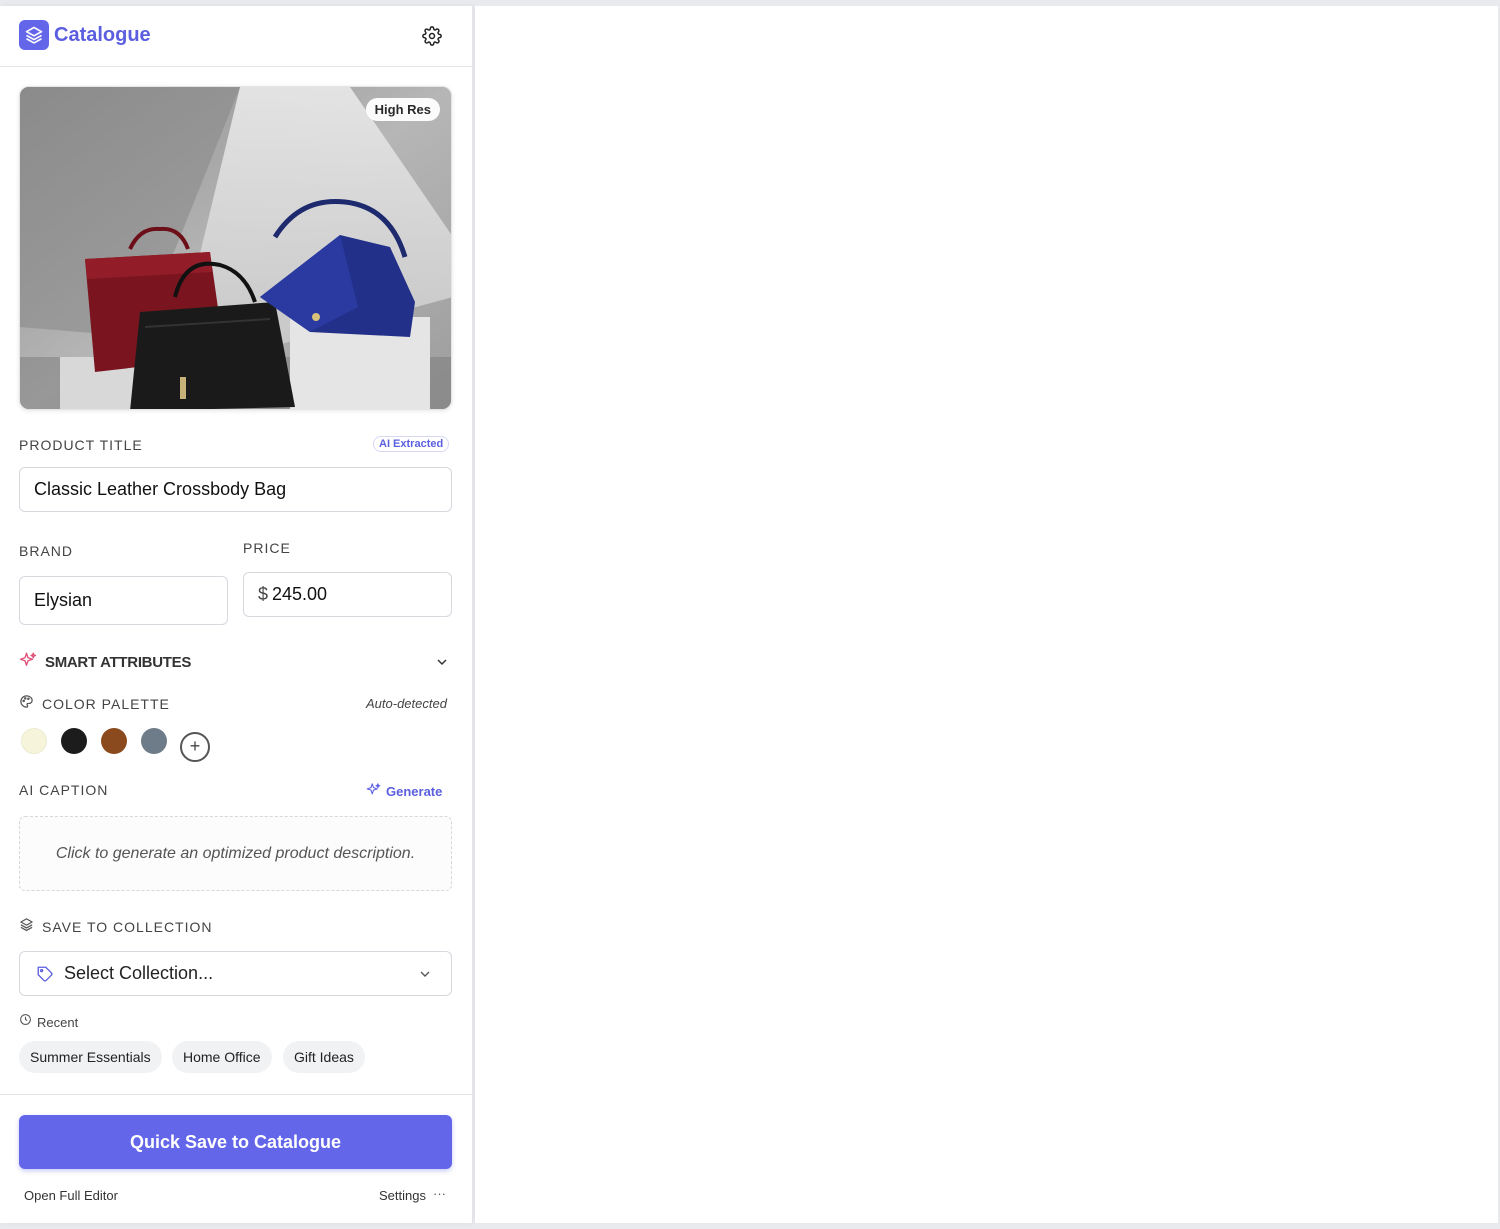 The height and width of the screenshot is (1229, 1500). Describe the element at coordinates (222, 1057) in the screenshot. I see `recent-collection-chip: Home Office` at that location.